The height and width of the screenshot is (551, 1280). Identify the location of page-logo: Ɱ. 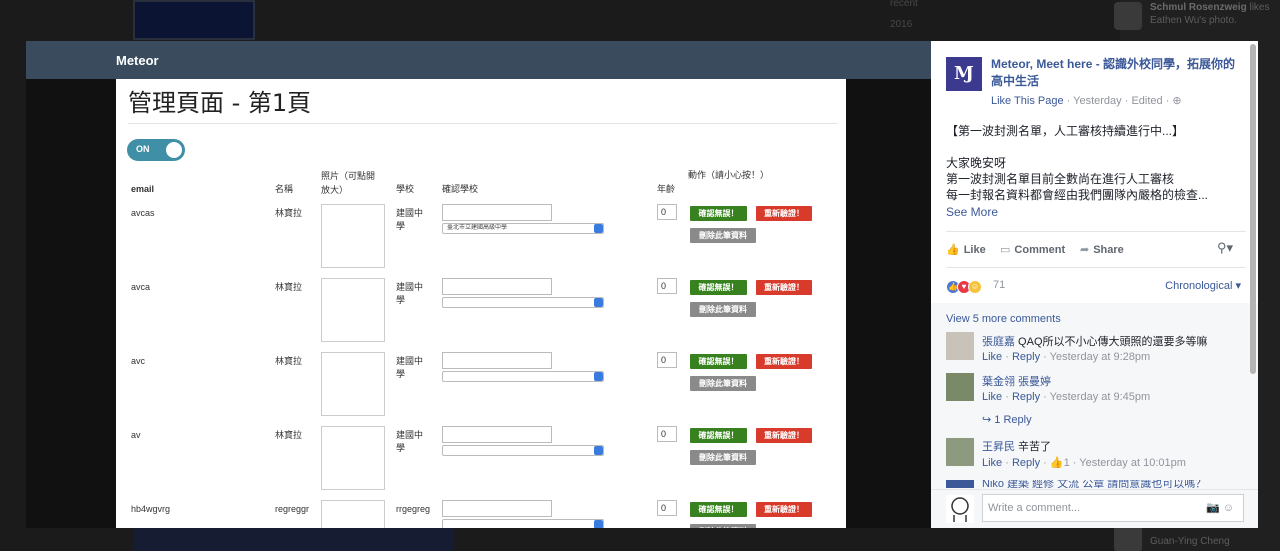
(964, 74).